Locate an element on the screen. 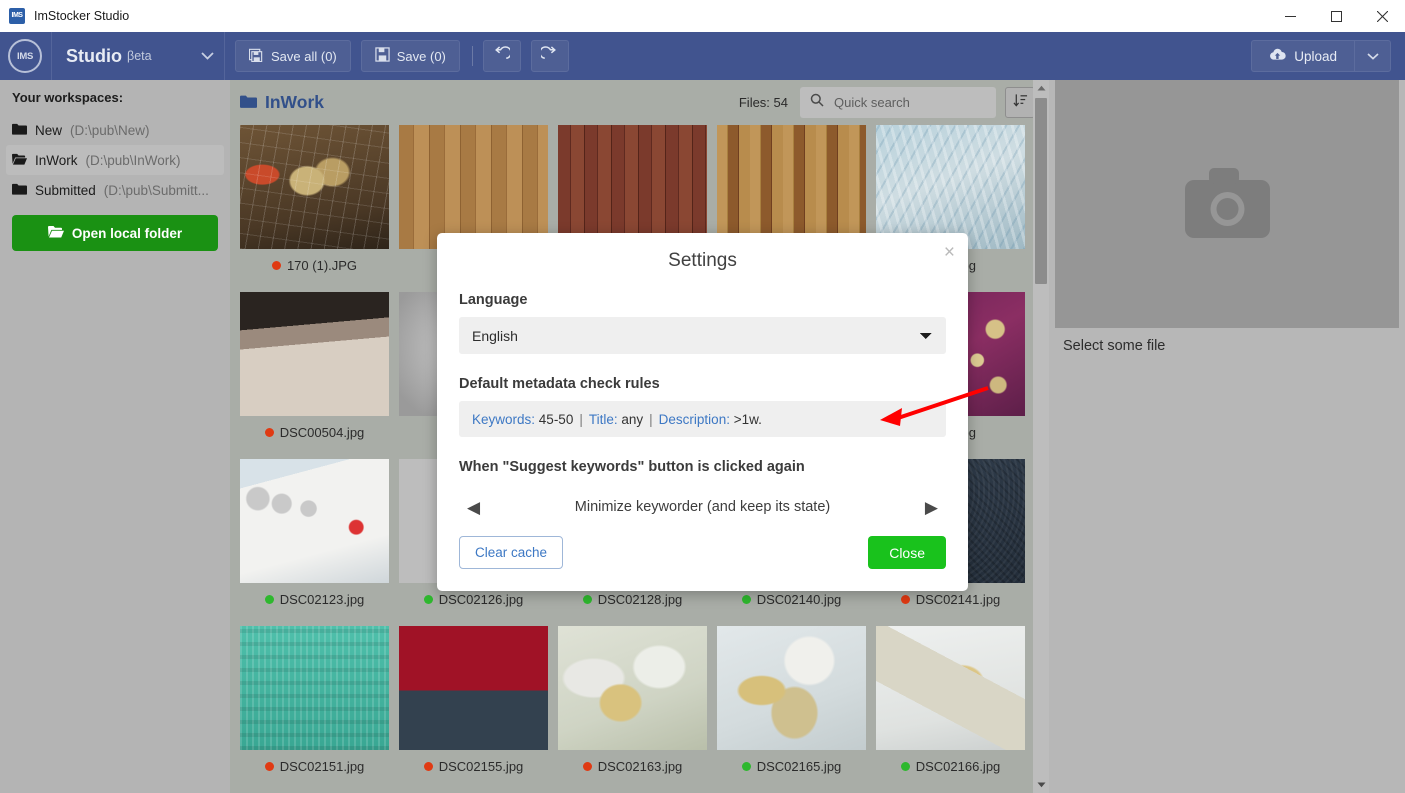  file-tile: … 47.jpg is located at coordinates (950, 370).